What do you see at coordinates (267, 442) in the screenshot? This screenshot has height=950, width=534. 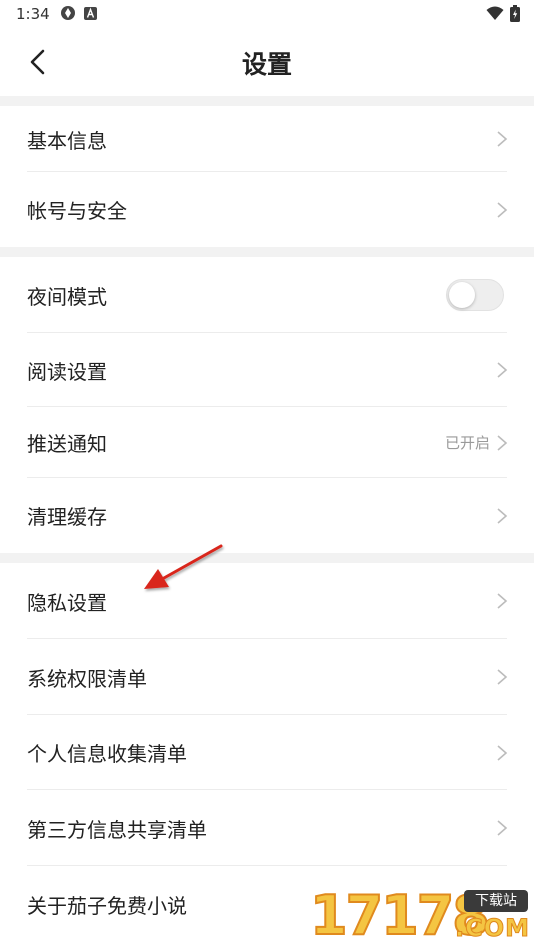 I see `settings-row-push-notification: 推送通知 已开启` at bounding box center [267, 442].